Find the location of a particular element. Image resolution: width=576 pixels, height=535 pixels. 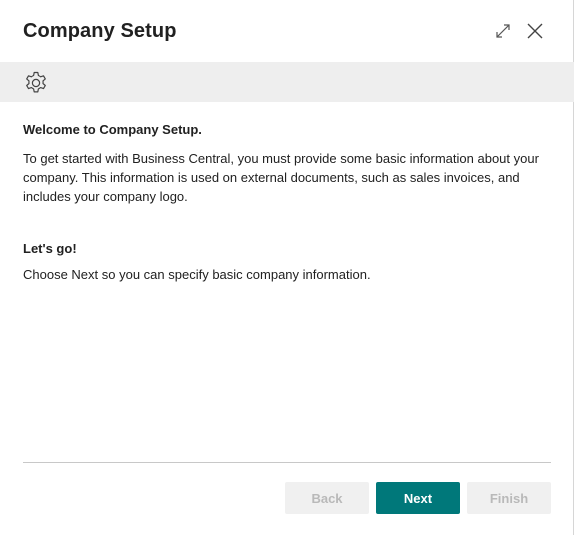

back-button: Back is located at coordinates (327, 498).